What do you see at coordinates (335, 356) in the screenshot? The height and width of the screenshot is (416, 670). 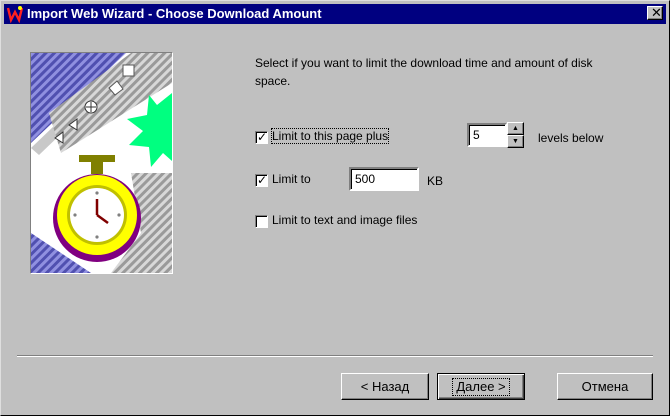 I see `separator` at bounding box center [335, 356].